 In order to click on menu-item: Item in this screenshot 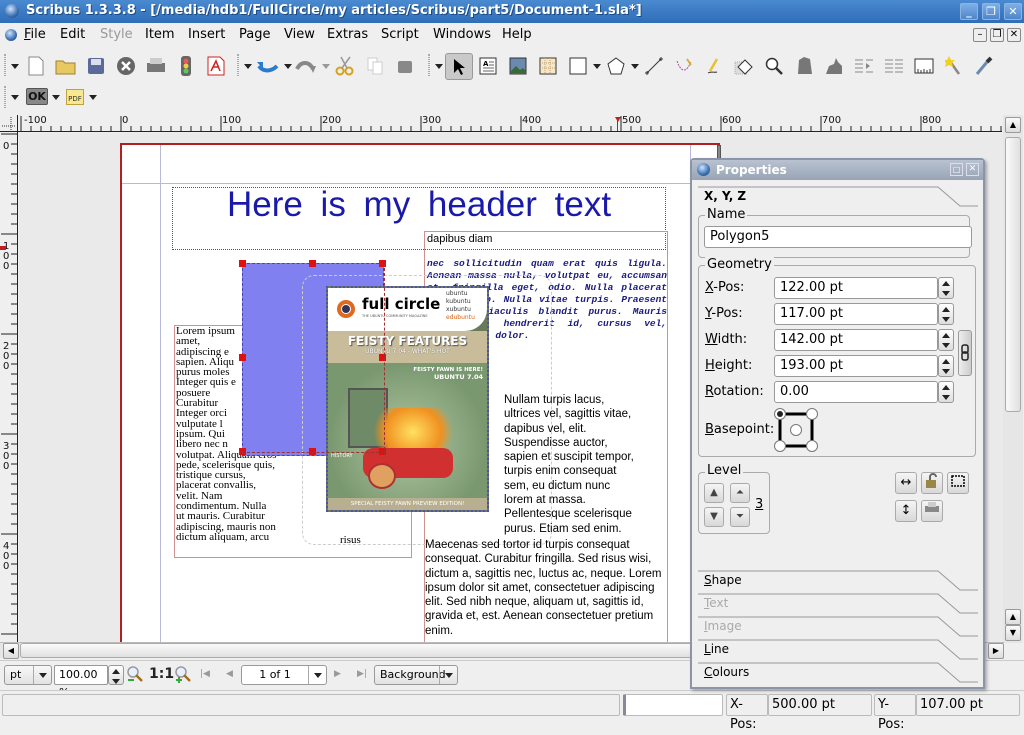, I will do `click(160, 34)`.